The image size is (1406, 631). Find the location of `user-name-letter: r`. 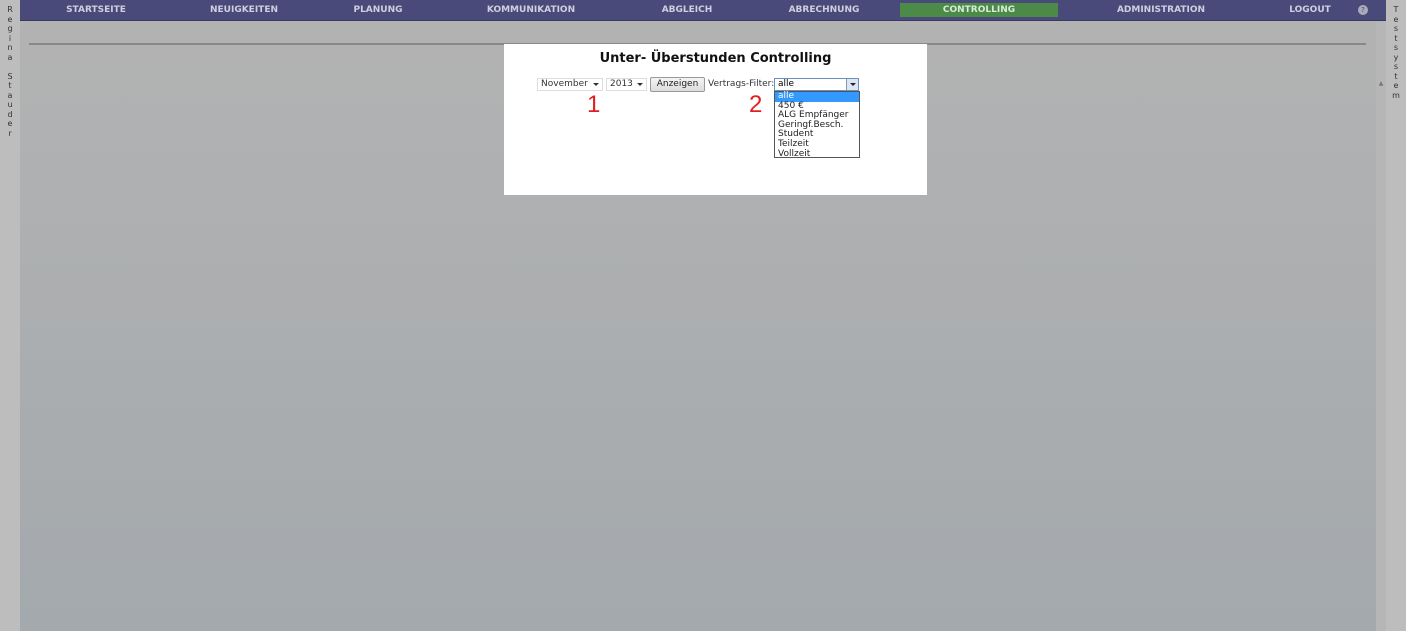

user-name-letter: r is located at coordinates (10, 133).